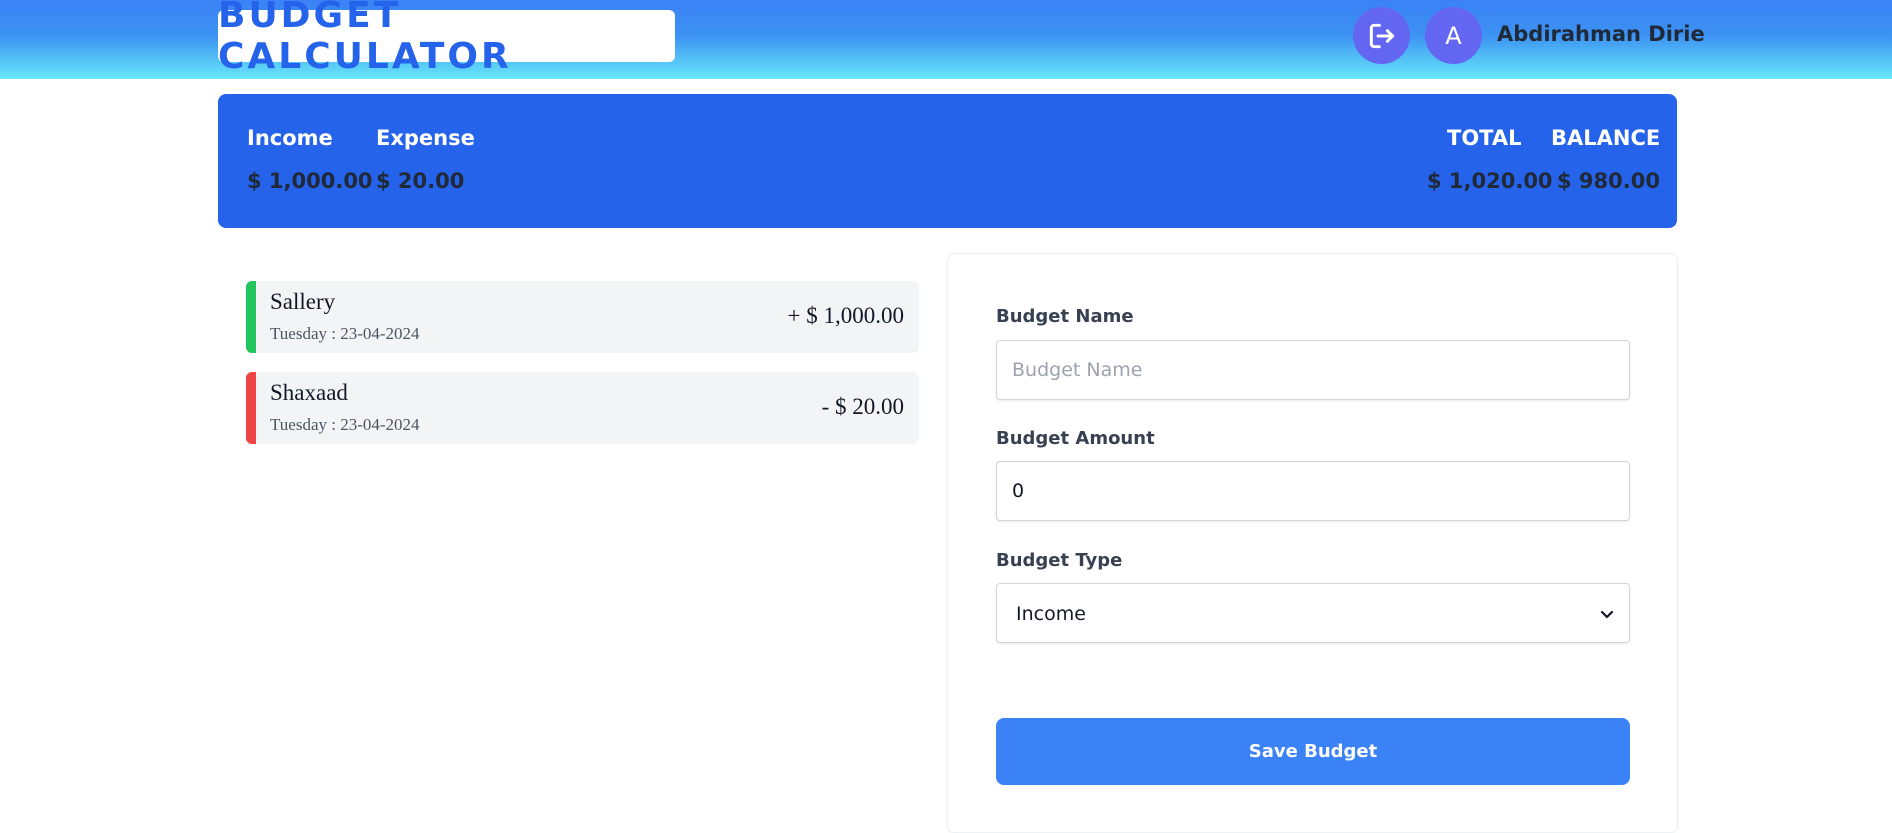  What do you see at coordinates (1065, 316) in the screenshot?
I see `budget-name-label: Budget Name` at bounding box center [1065, 316].